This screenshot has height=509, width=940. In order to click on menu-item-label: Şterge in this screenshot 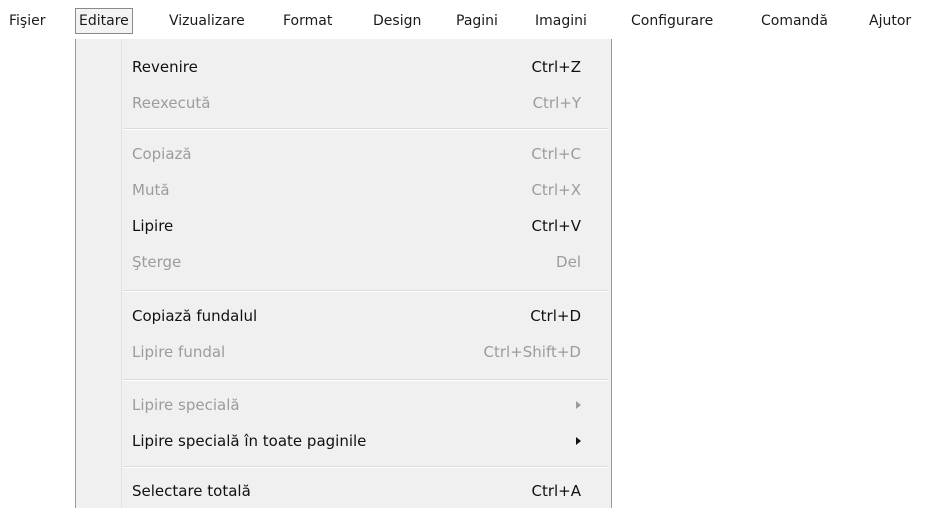, I will do `click(157, 262)`.